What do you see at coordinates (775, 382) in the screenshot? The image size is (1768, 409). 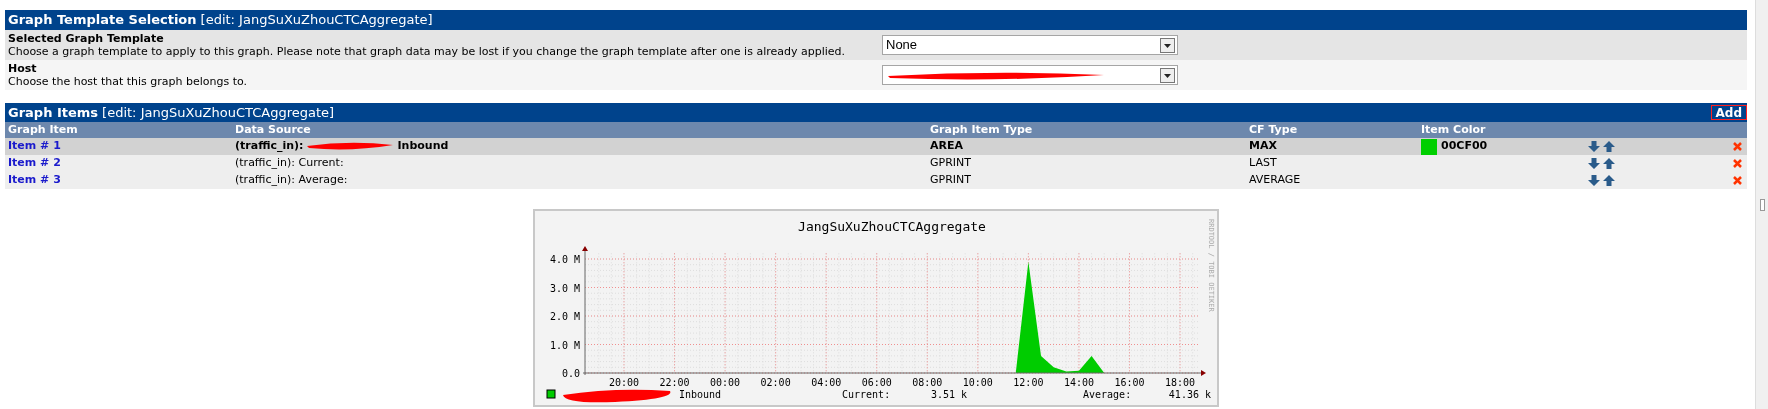 I see `x-tick-label: 02:00` at bounding box center [775, 382].